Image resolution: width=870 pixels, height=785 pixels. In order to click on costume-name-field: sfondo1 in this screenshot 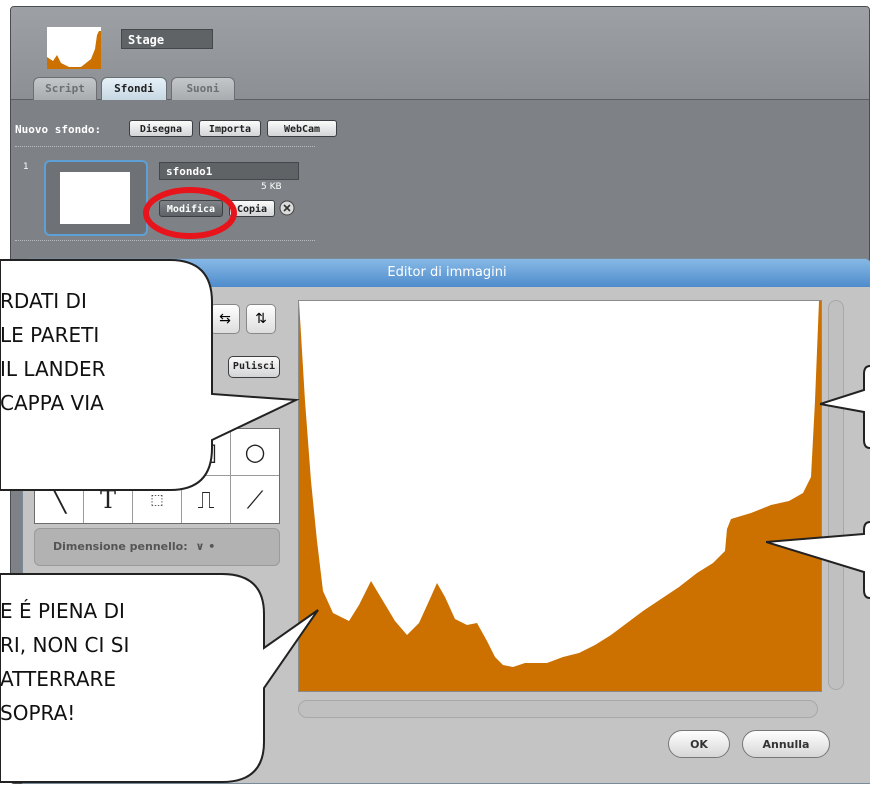, I will do `click(229, 171)`.